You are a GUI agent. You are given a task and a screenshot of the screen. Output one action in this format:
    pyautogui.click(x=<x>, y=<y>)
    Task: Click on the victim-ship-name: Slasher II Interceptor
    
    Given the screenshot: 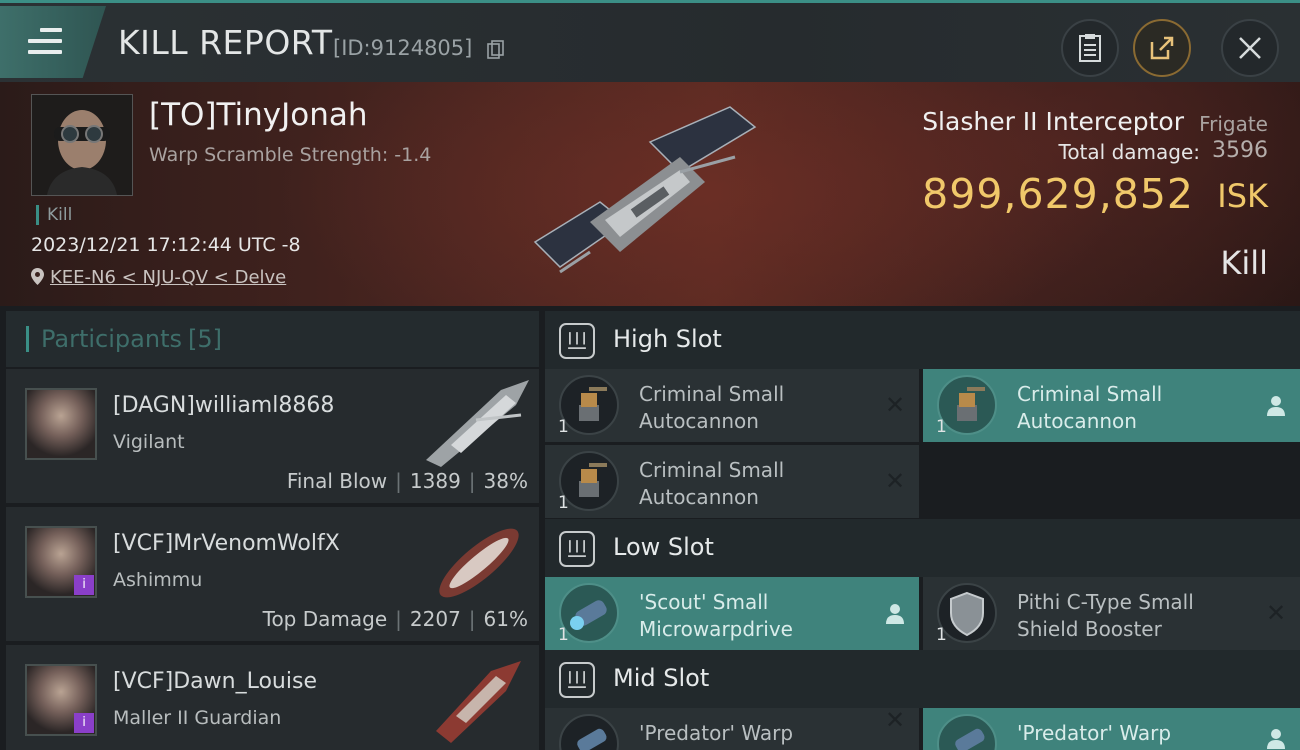 What is the action you would take?
    pyautogui.click(x=1053, y=121)
    